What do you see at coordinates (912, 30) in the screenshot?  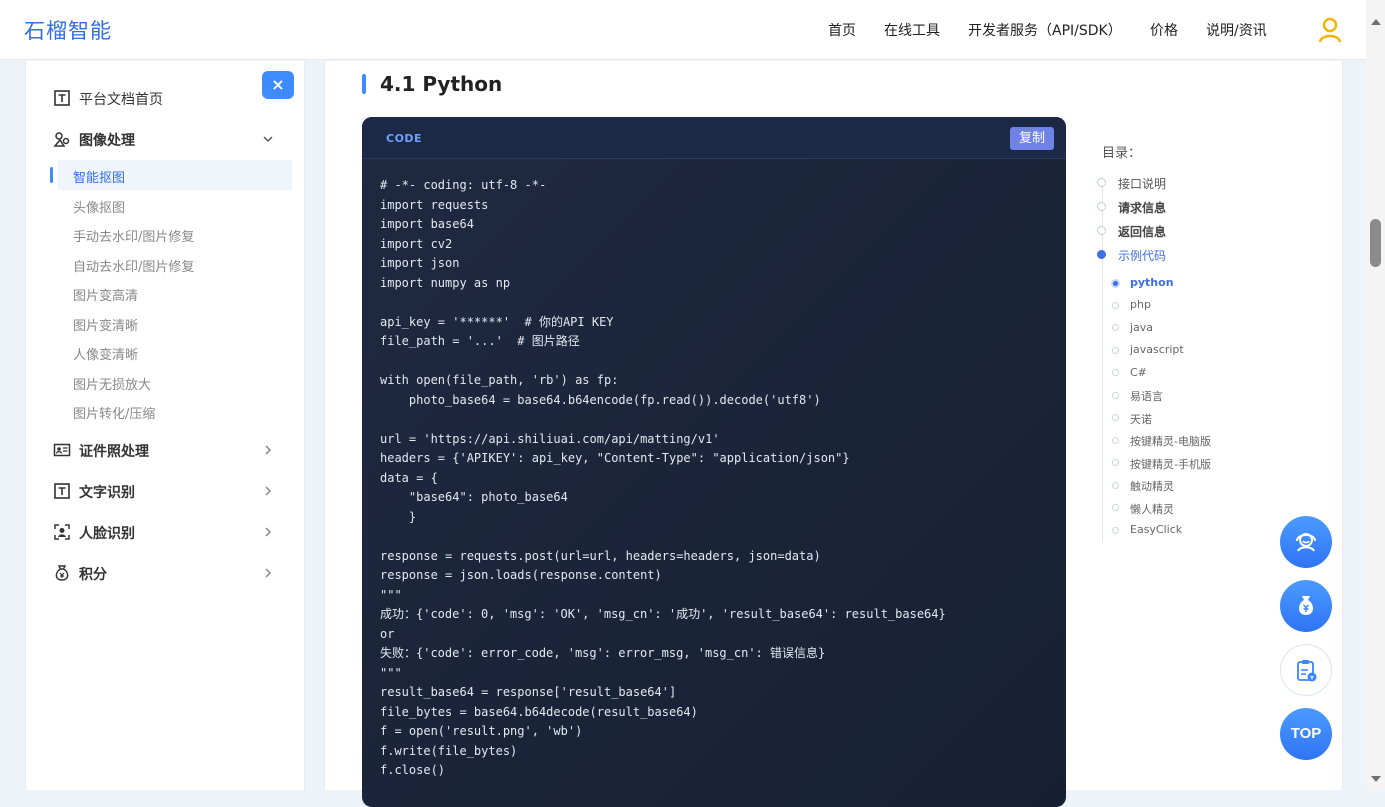 I see `nav-online-tools: 在线工具` at bounding box center [912, 30].